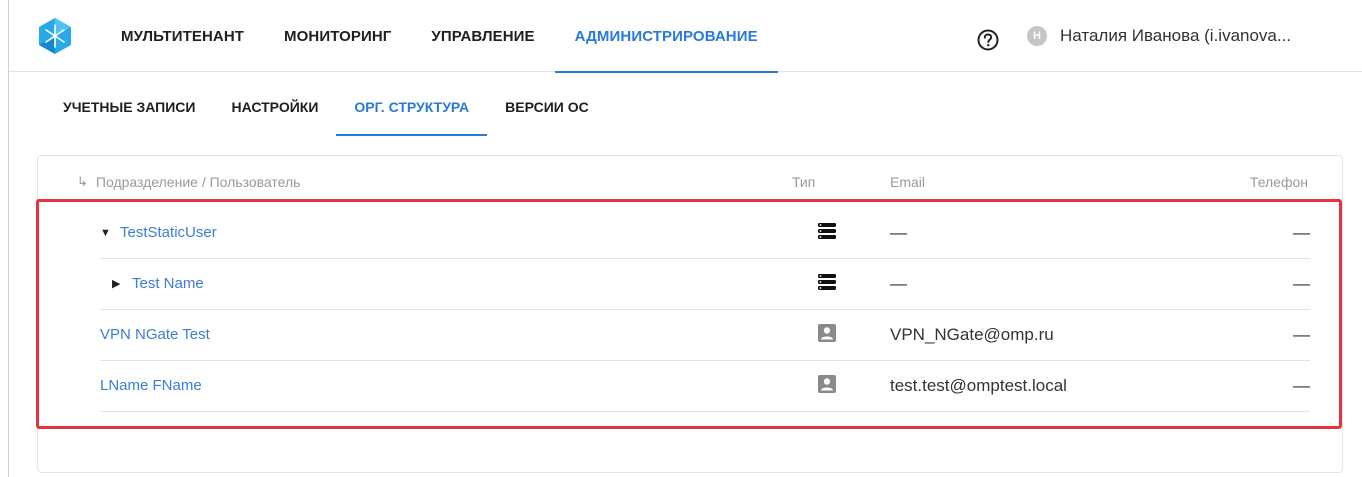  What do you see at coordinates (705, 386) in the screenshot?
I see `table-row: LName FName test.test@omptest.local —` at bounding box center [705, 386].